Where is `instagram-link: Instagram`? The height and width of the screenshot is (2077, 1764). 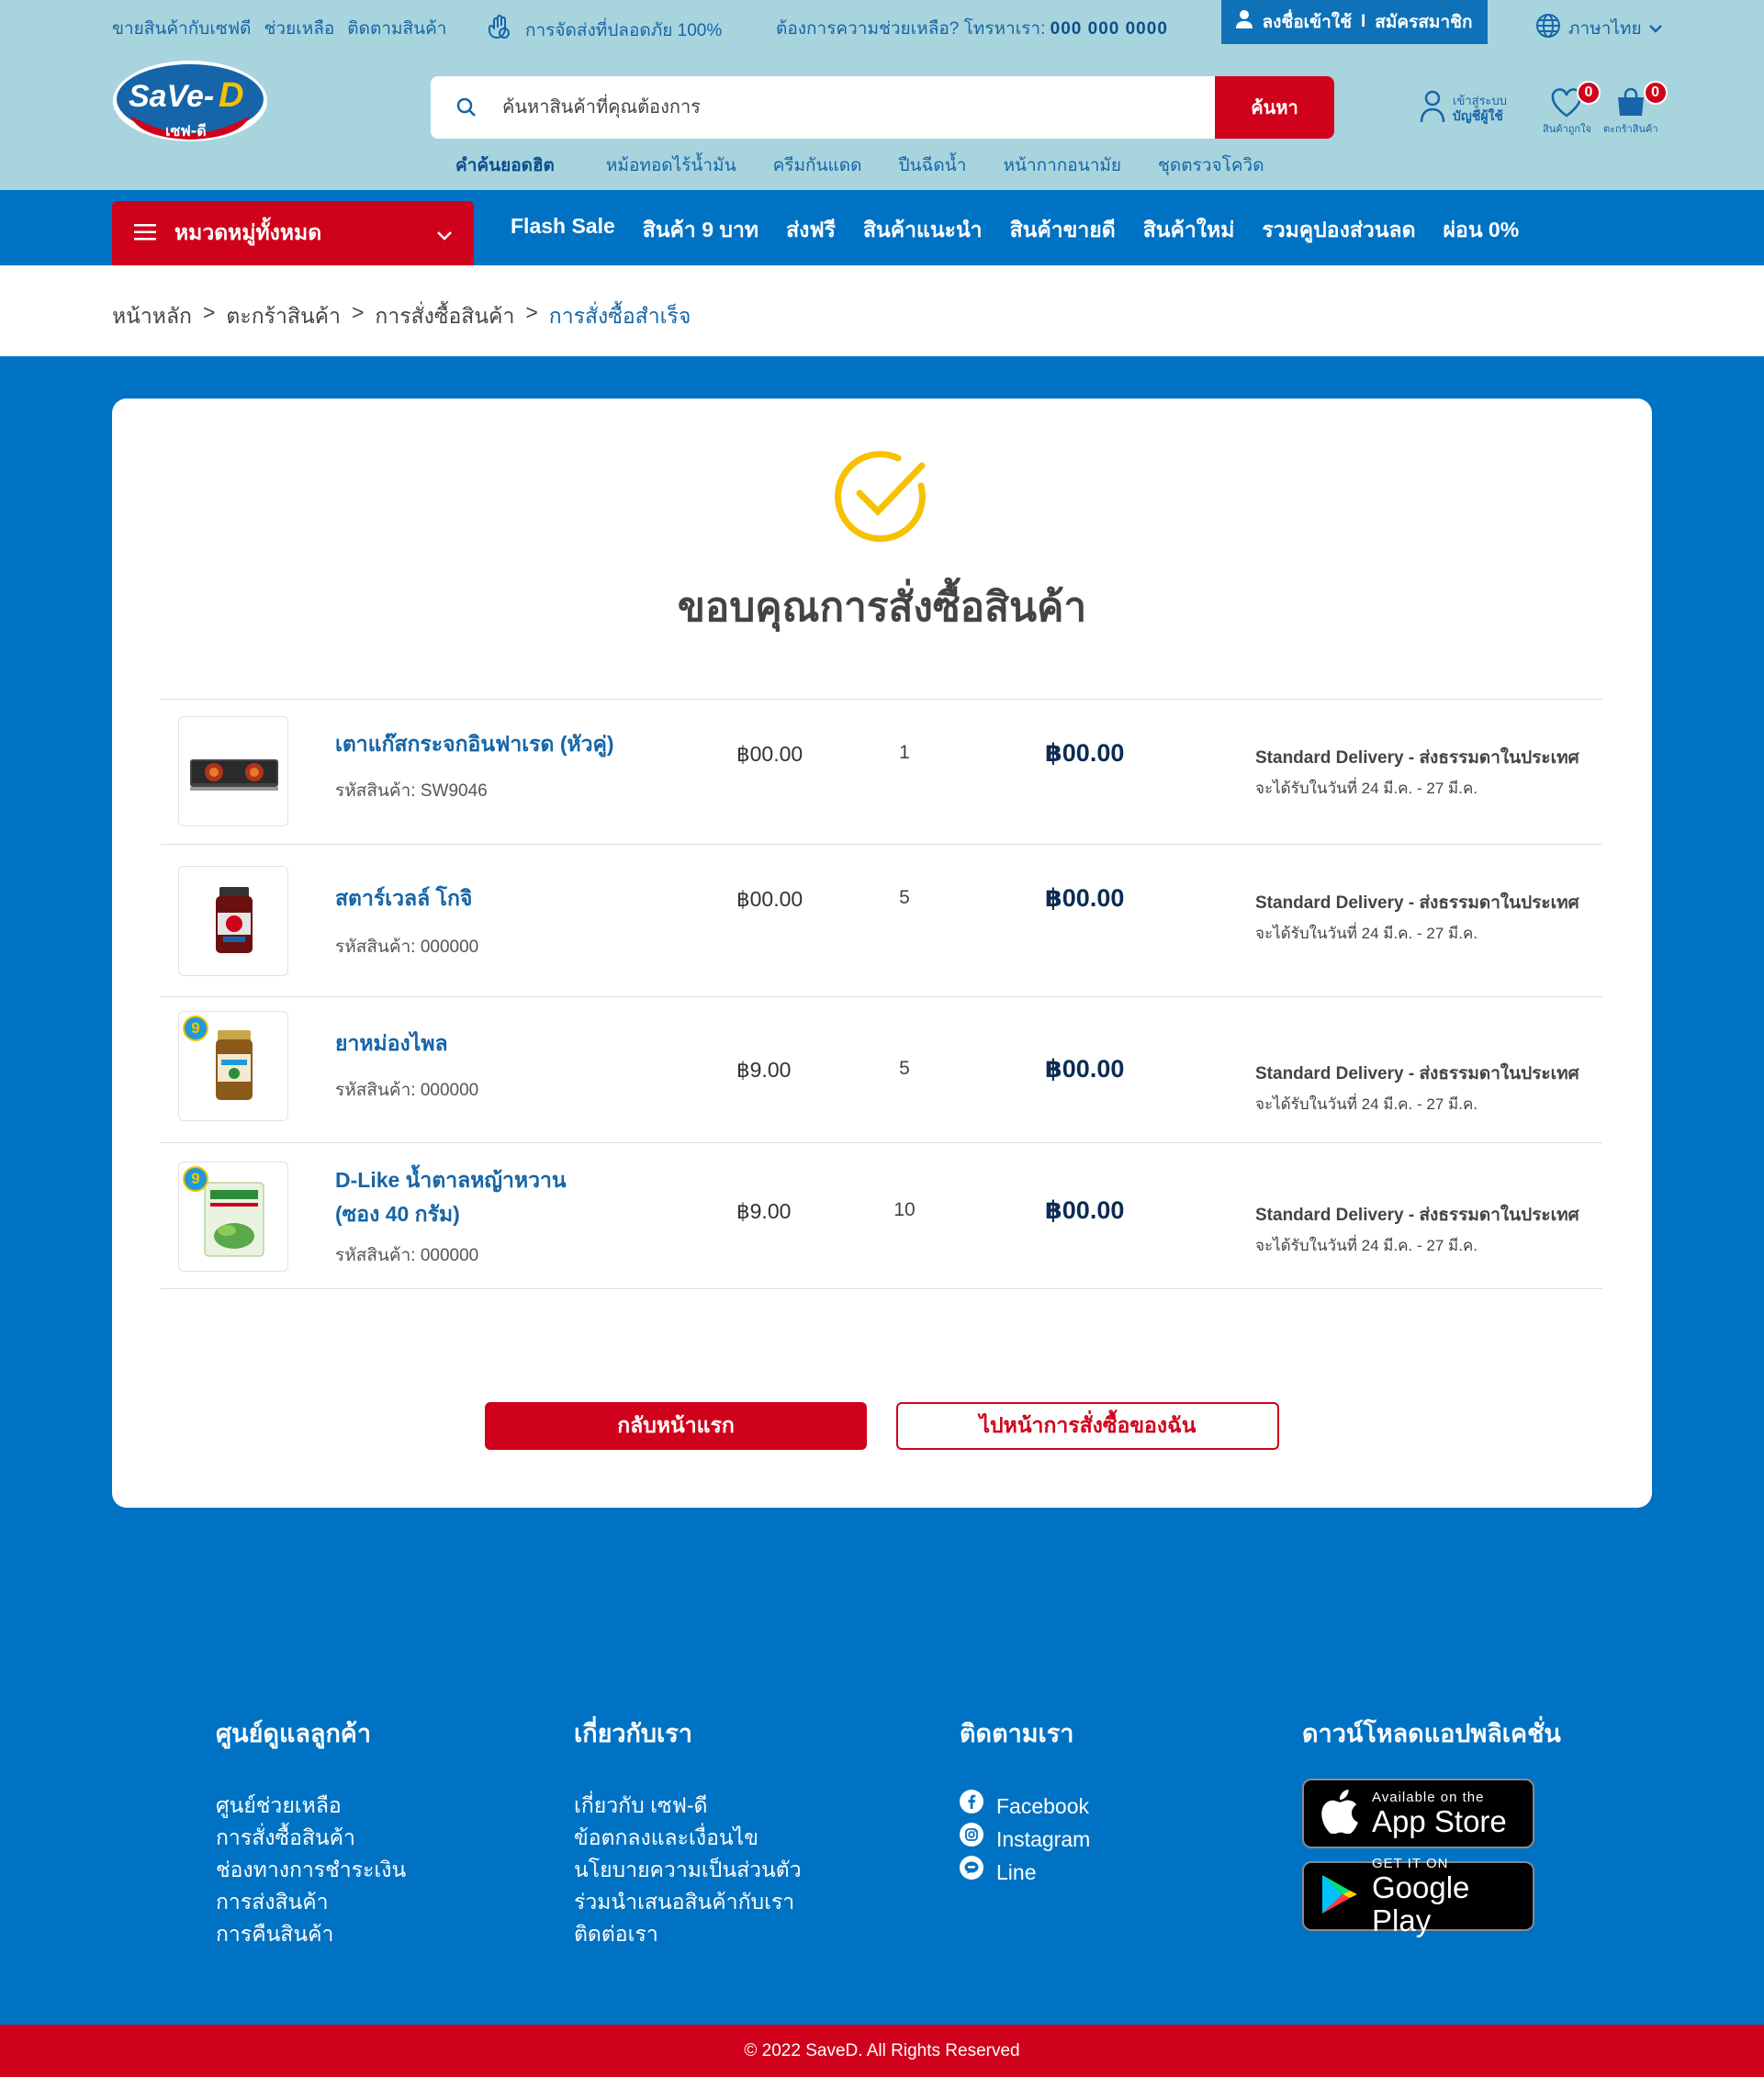
instagram-link: Instagram is located at coordinates (1025, 1839).